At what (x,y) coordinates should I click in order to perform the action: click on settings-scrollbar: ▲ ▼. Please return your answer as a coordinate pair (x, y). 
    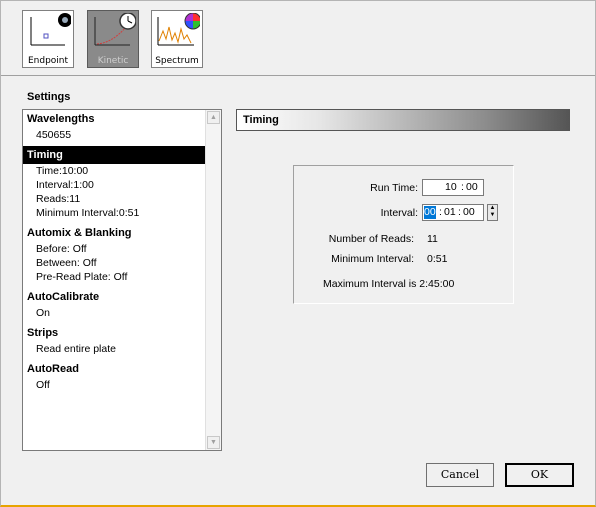
    Looking at the image, I should click on (213, 280).